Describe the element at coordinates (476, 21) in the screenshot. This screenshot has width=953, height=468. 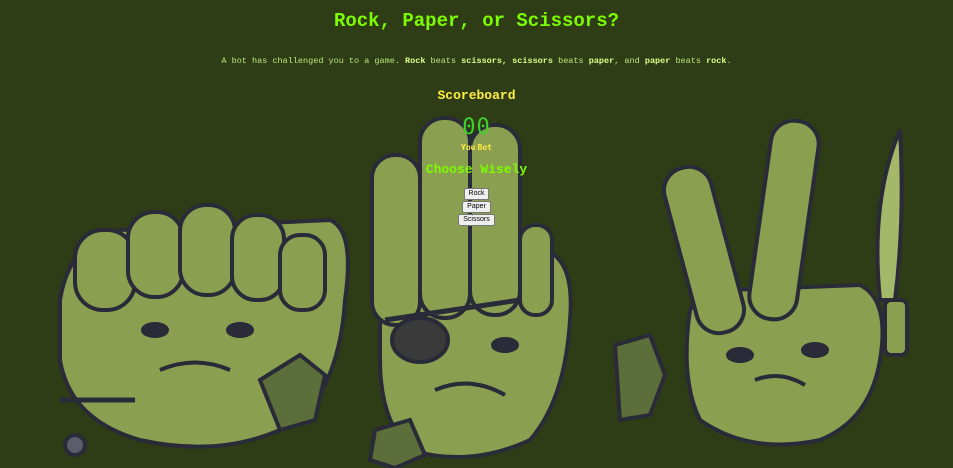
I see `page-title: Rock, Paper, or Scissors?` at that location.